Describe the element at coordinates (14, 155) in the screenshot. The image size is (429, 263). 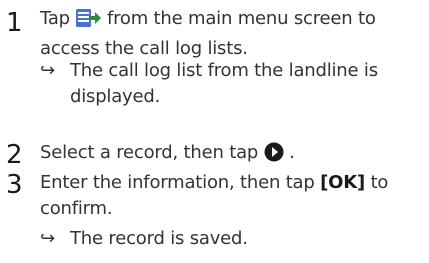
I see `step-number: 2` at that location.